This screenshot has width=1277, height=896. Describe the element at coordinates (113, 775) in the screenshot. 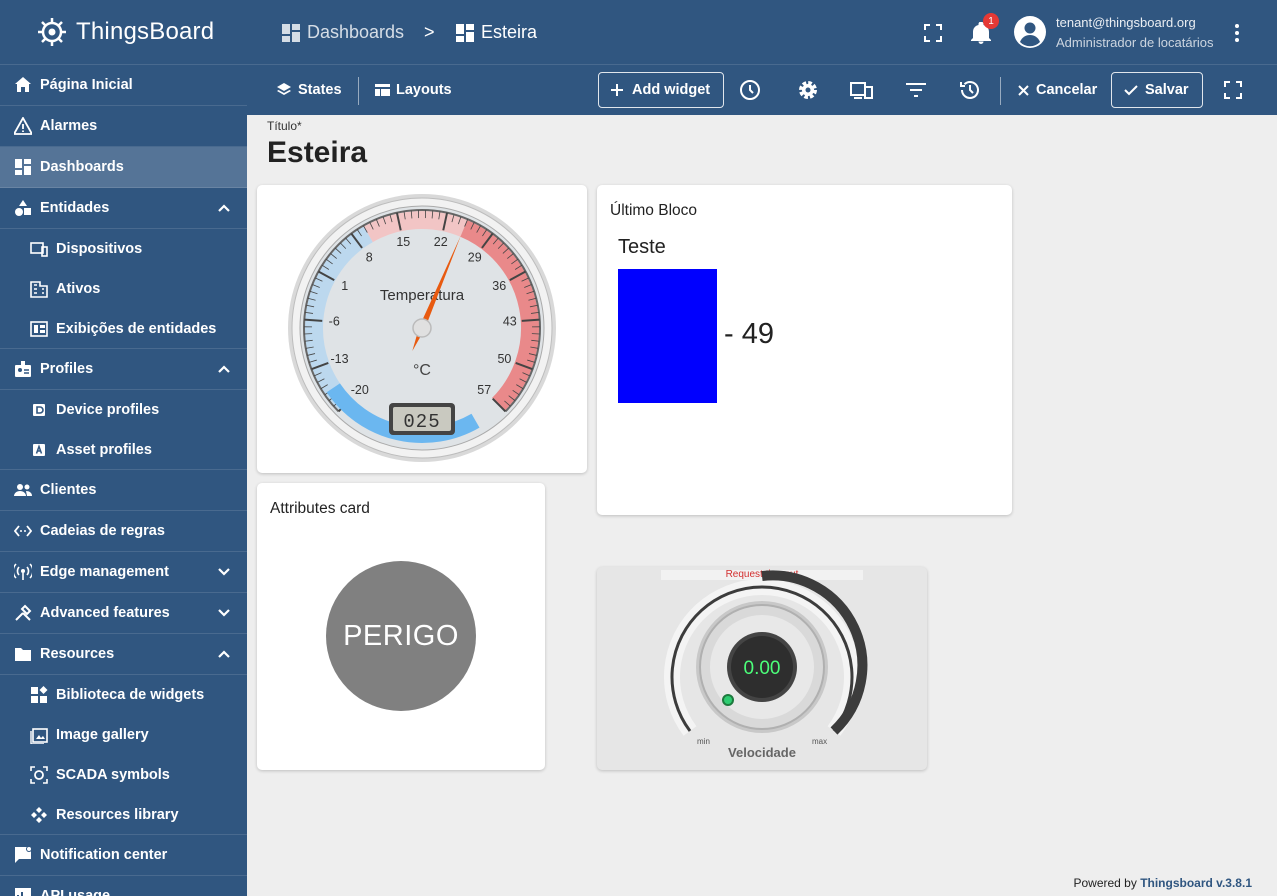

I see `sidebar-item-label: SCADA symbols` at that location.